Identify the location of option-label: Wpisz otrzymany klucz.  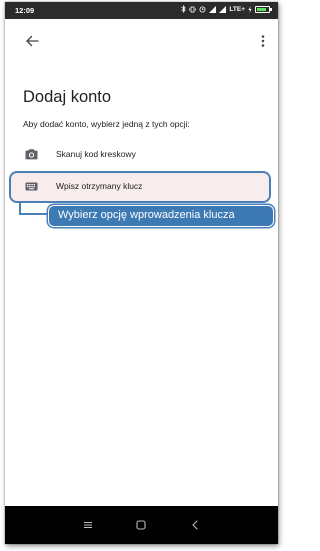
(99, 186).